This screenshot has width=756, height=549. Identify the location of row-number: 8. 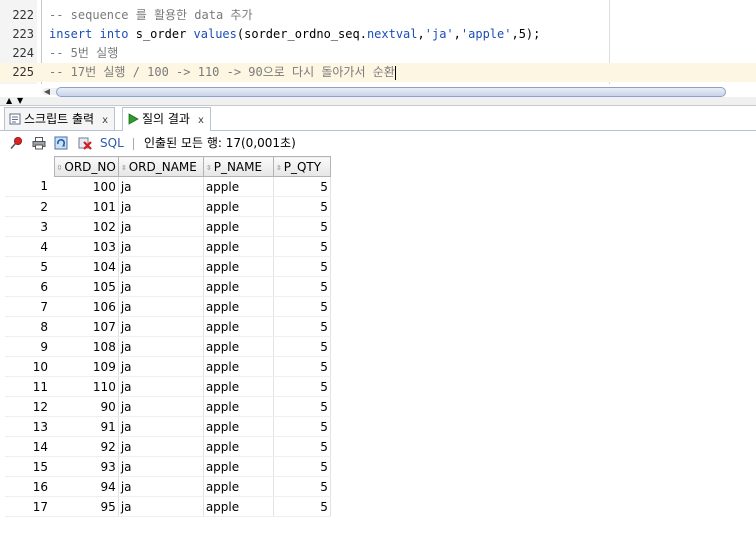
(29, 326).